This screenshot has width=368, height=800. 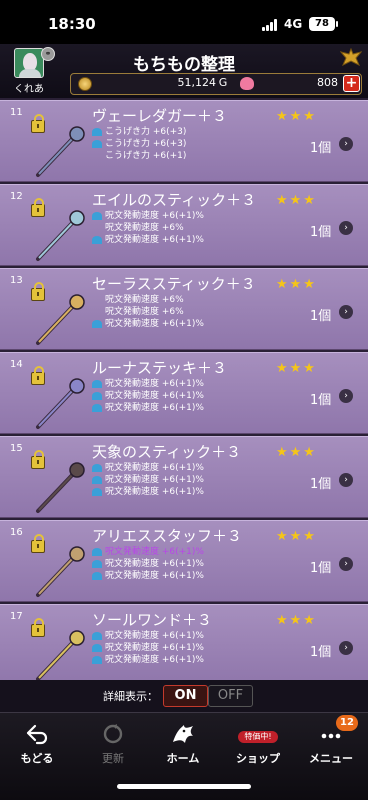 I want to click on nav-home: ホーム, so click(x=183, y=745).